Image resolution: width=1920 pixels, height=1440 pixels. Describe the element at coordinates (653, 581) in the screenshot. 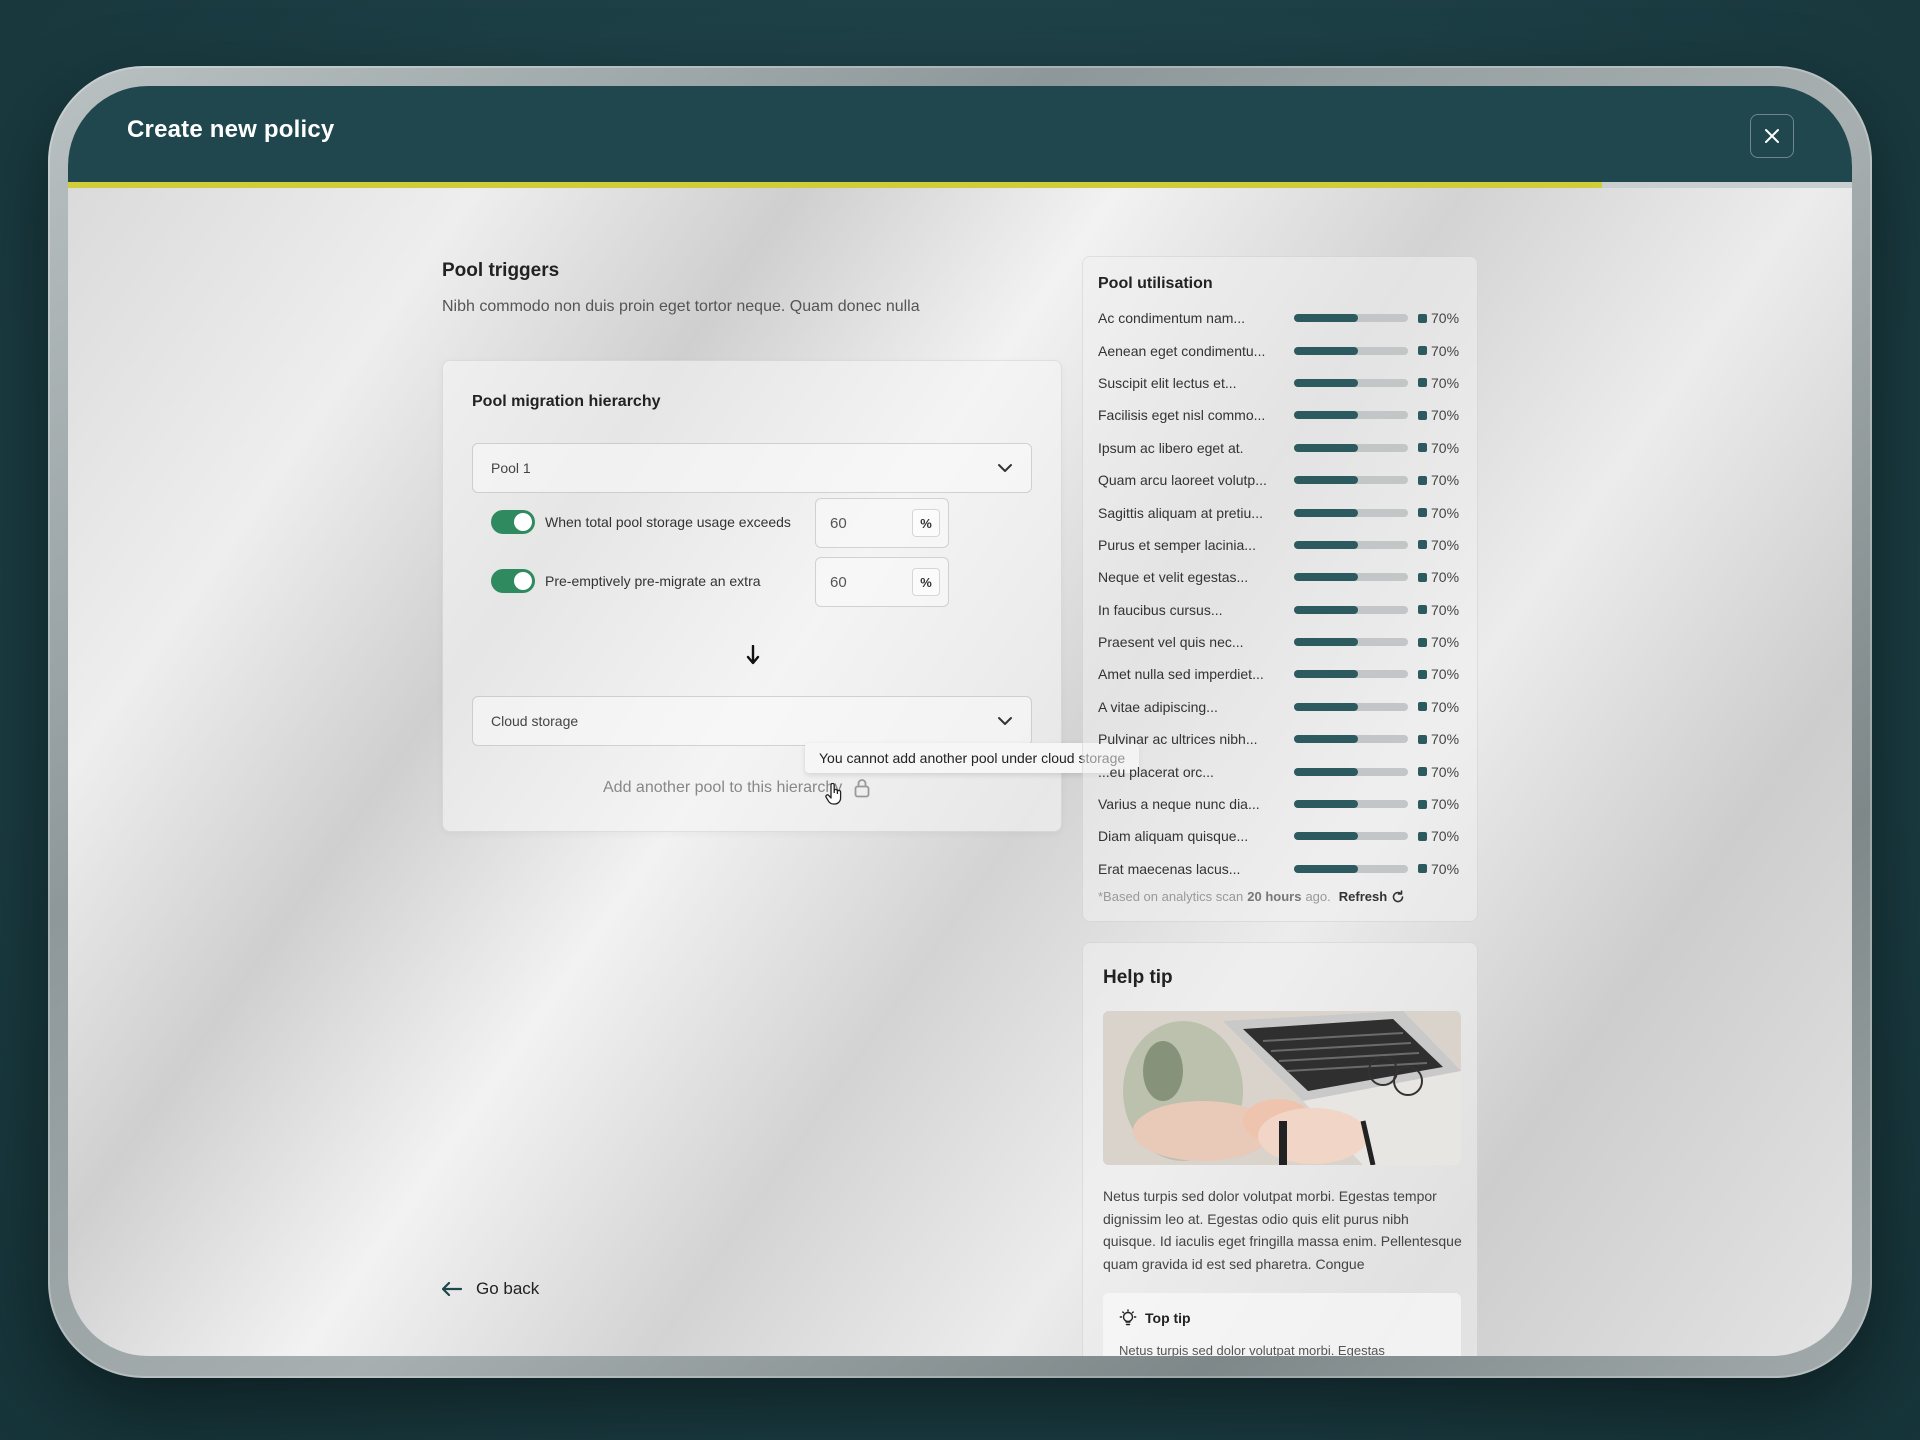

I see `premigrate-label: Pre-emptively pre-migrate an extra` at that location.